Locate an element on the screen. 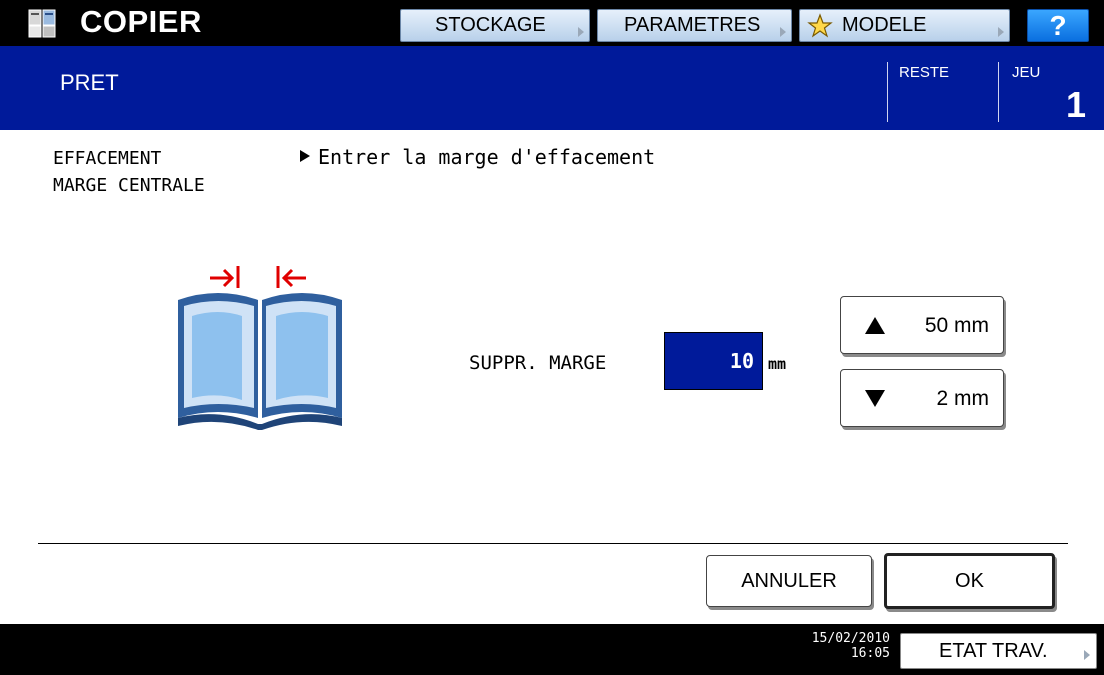  function-title-line1: EFFACEMENT is located at coordinates (107, 158).